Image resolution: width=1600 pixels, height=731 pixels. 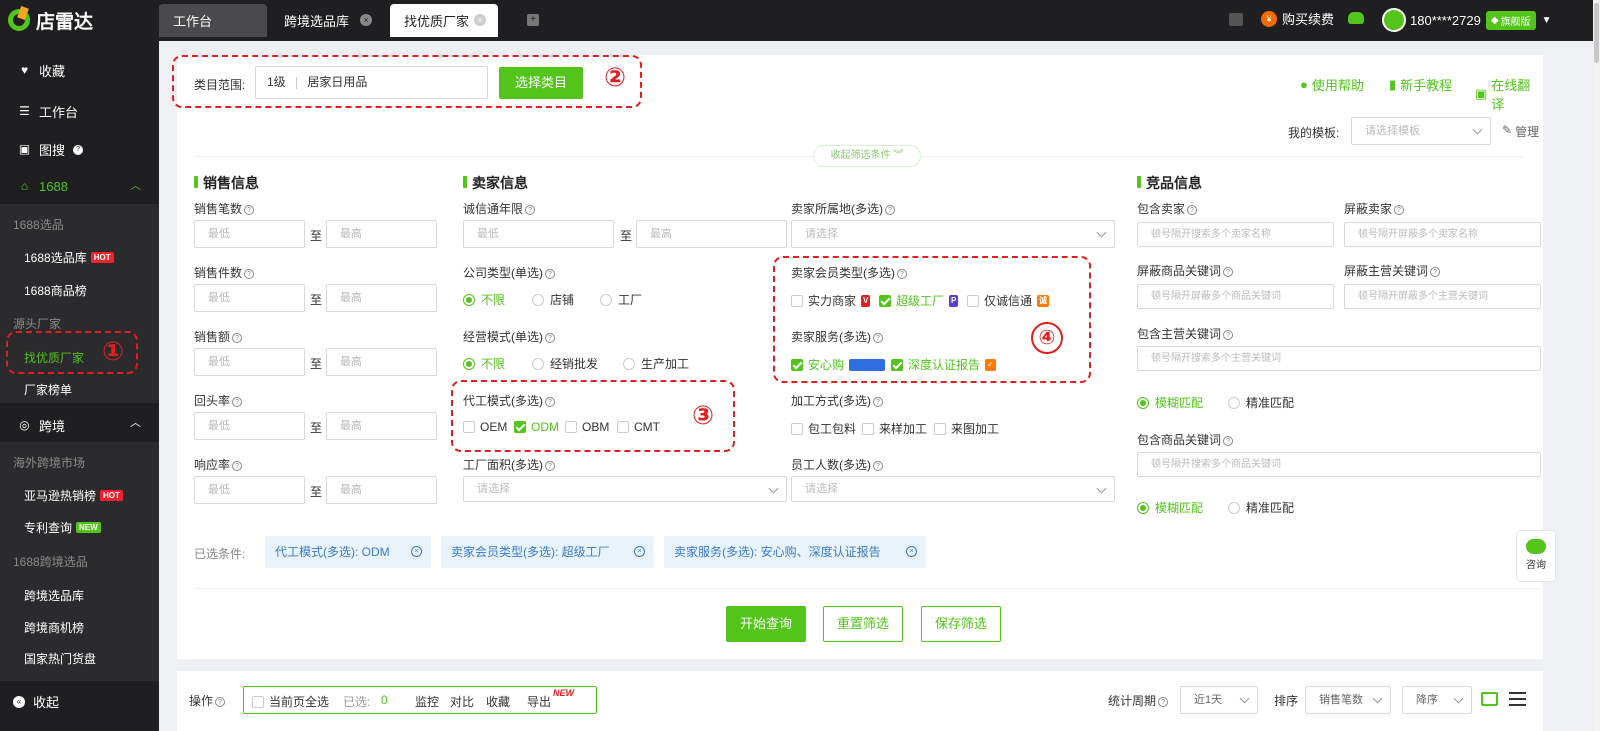 What do you see at coordinates (54, 627) in the screenshot?
I see `sidebar-item-cross-opp: 跨境商机榜` at bounding box center [54, 627].